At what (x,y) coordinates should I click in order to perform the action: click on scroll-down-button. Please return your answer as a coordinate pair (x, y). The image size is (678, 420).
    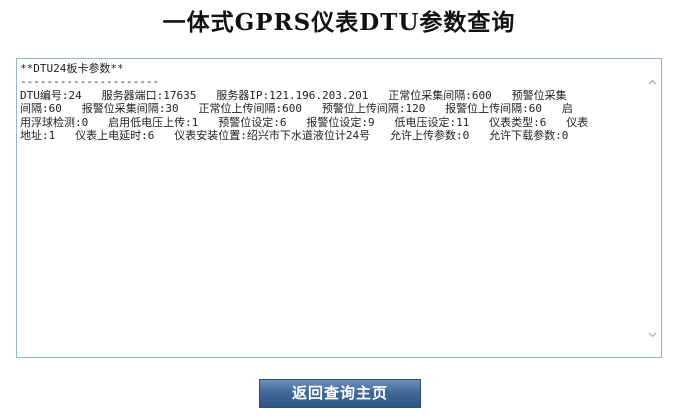
    Looking at the image, I should click on (652, 334).